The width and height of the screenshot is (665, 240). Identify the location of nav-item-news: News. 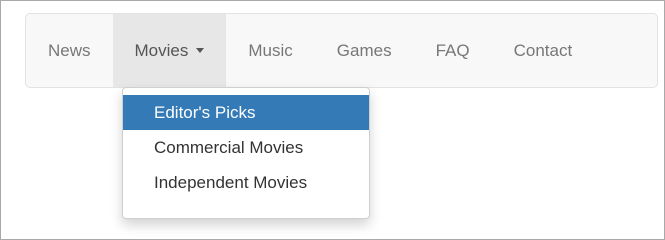
(69, 50).